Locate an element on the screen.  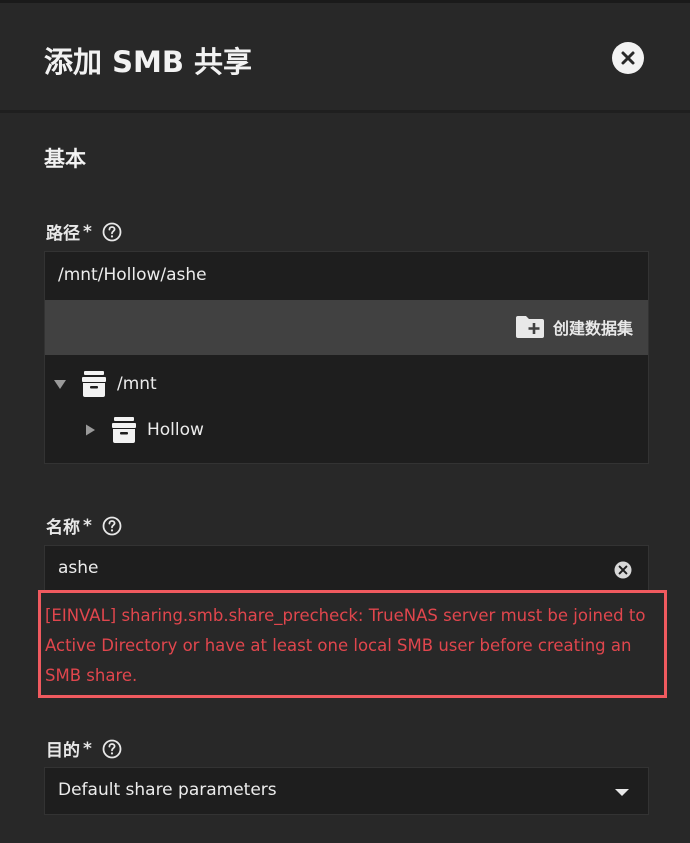
name-input: ashe is located at coordinates (346, 569).